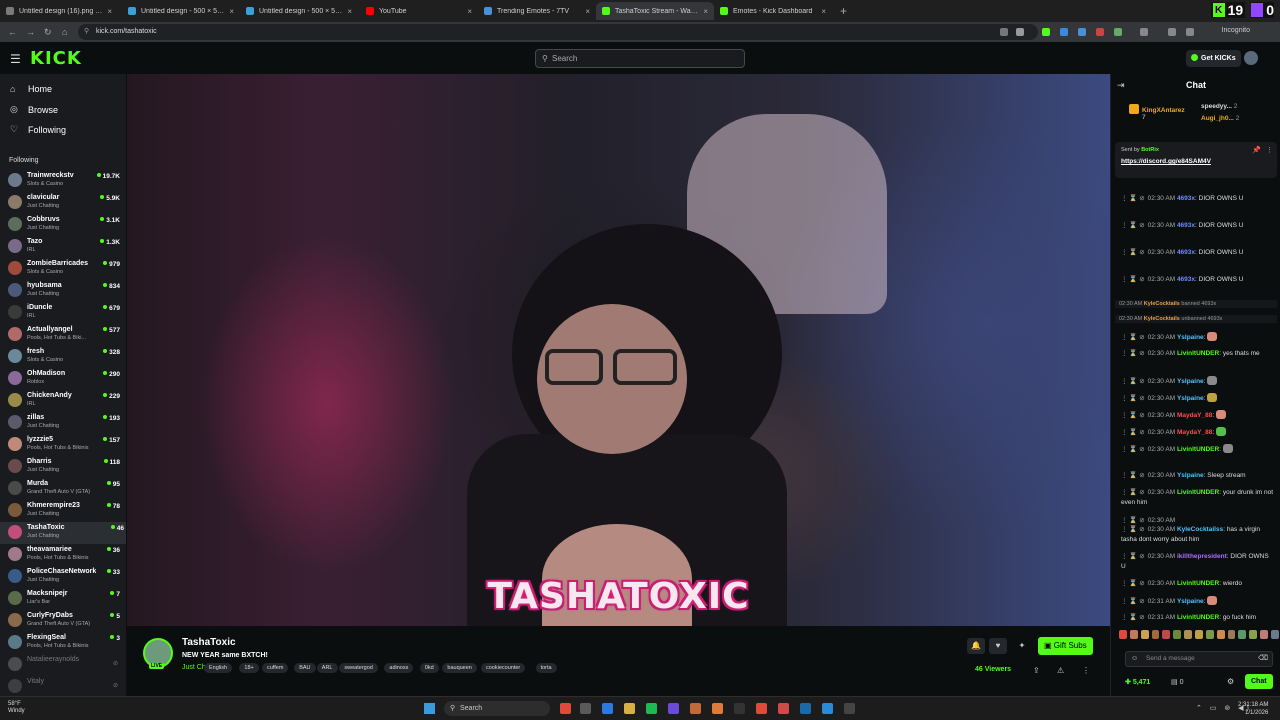 The image size is (1280, 720). Describe the element at coordinates (31, 89) in the screenshot. I see `nav-home: ⌂ Home` at that location.